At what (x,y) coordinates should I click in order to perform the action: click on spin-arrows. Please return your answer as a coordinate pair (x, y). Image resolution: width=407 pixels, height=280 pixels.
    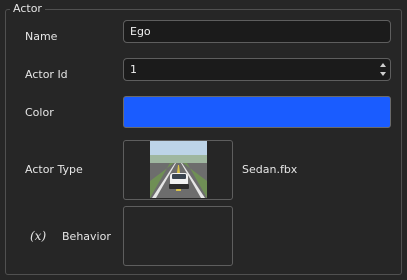
    Looking at the image, I should click on (383, 69).